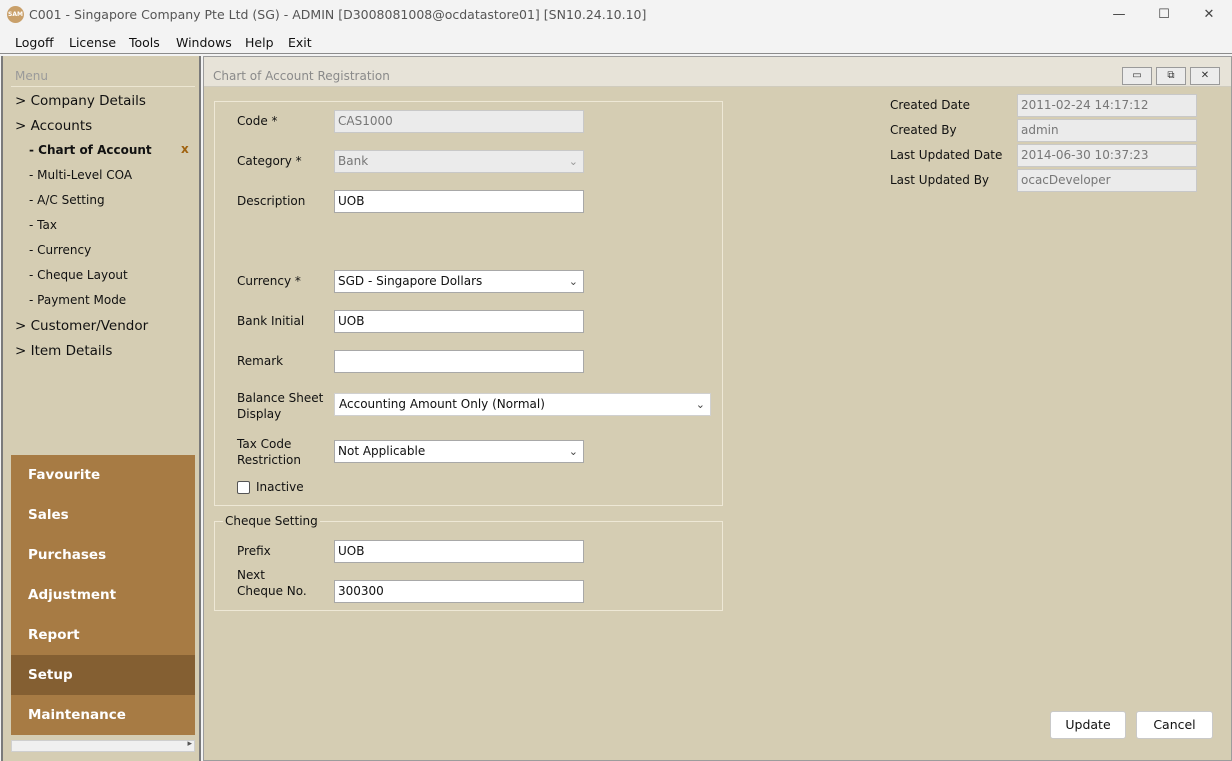 The height and width of the screenshot is (761, 1232). I want to click on inactive-checkbox, so click(243, 487).